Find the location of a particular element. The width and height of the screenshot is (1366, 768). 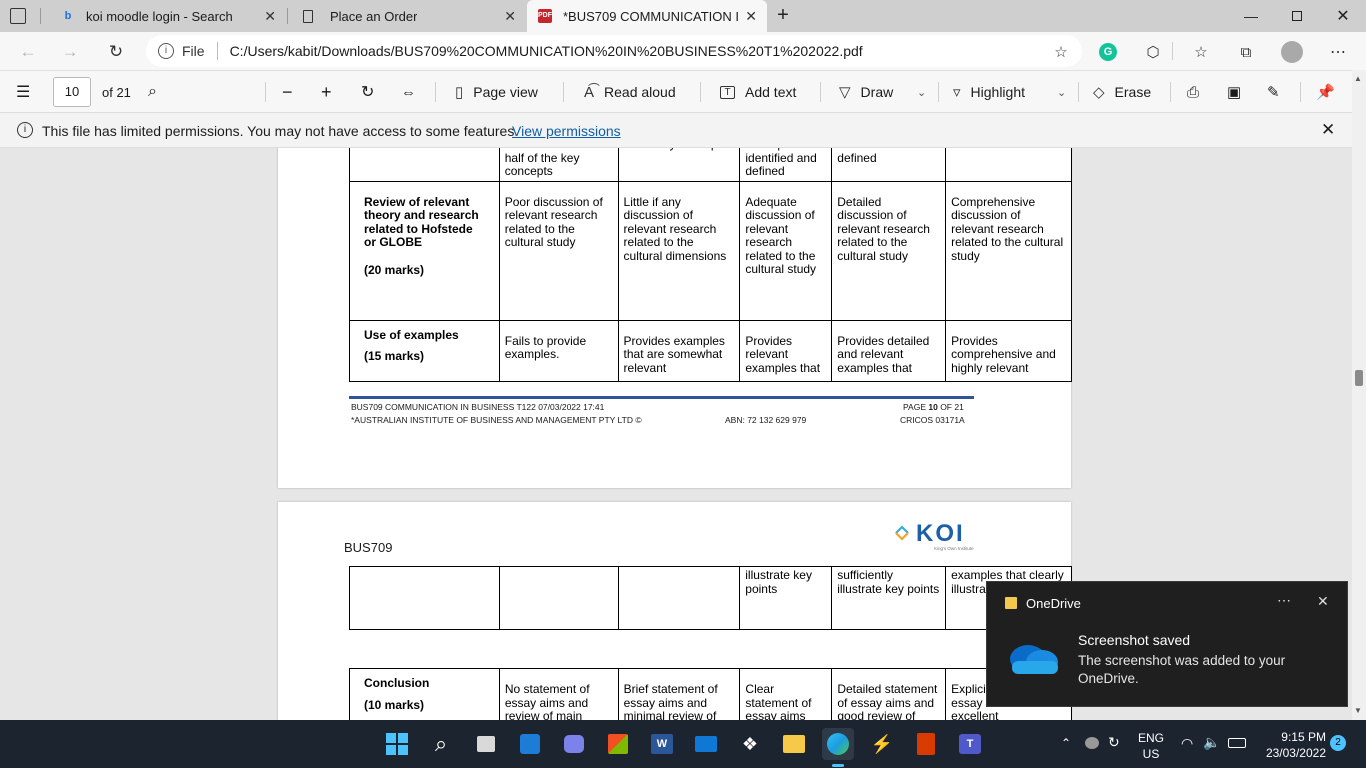

favorite-add-icon: ☆ is located at coordinates (1061, 52).